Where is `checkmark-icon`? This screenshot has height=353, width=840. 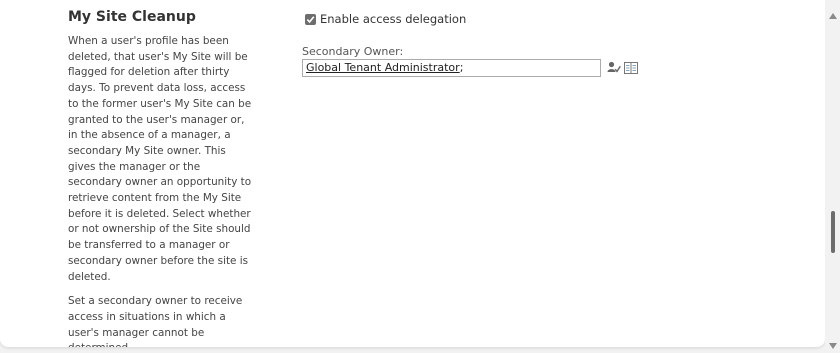
checkmark-icon is located at coordinates (310, 19).